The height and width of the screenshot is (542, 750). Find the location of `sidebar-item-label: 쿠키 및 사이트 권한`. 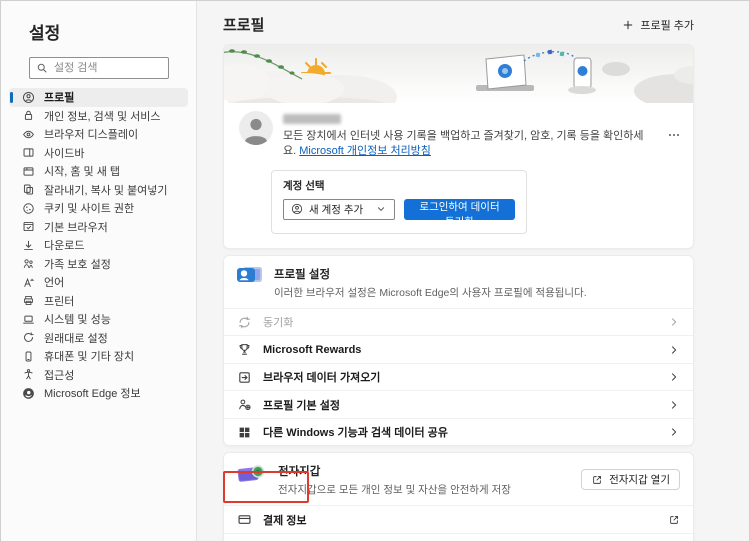

sidebar-item-label: 쿠키 및 사이트 권한 is located at coordinates (89, 209).